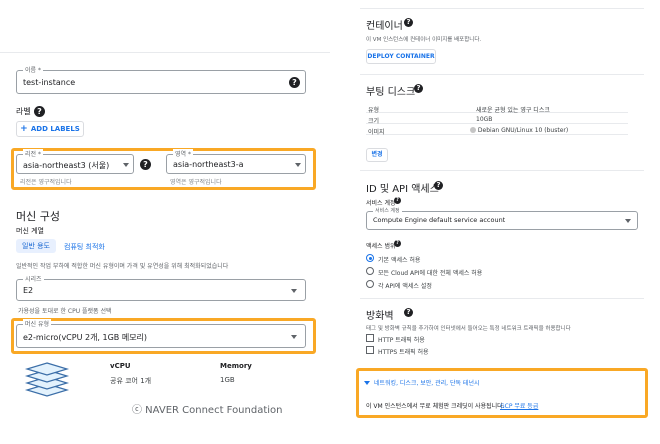  What do you see at coordinates (439, 220) in the screenshot?
I see `service-account-value: Compute Engine default service account` at bounding box center [439, 220].